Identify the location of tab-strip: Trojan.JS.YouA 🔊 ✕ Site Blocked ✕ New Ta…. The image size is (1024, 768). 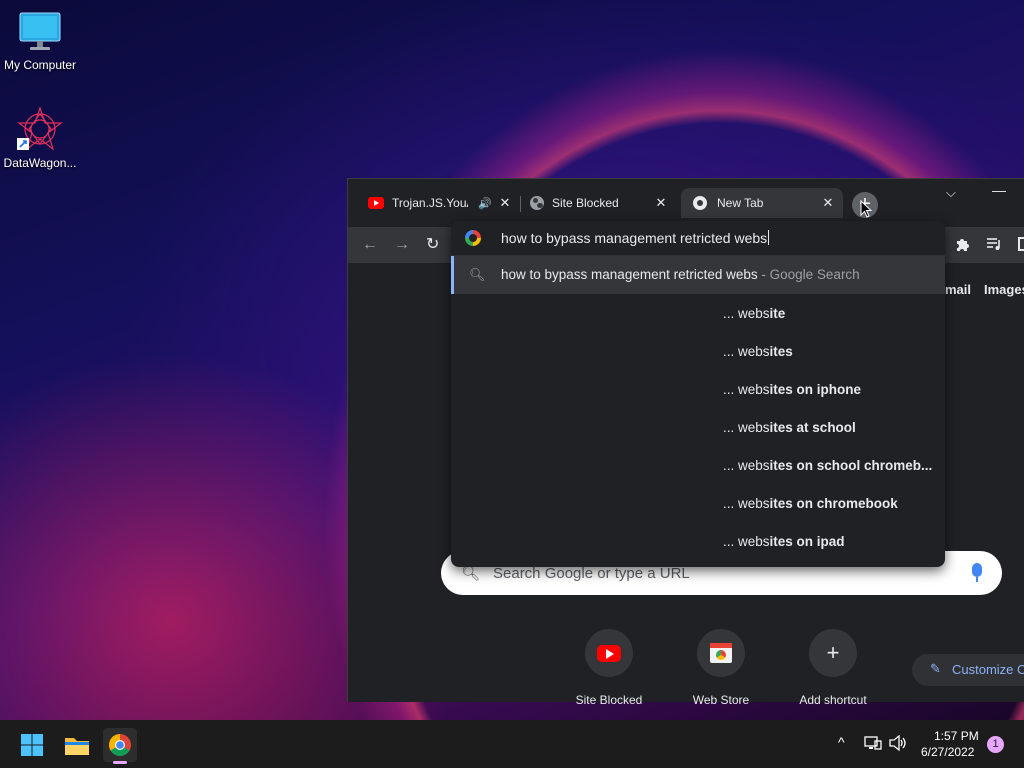
(686, 203).